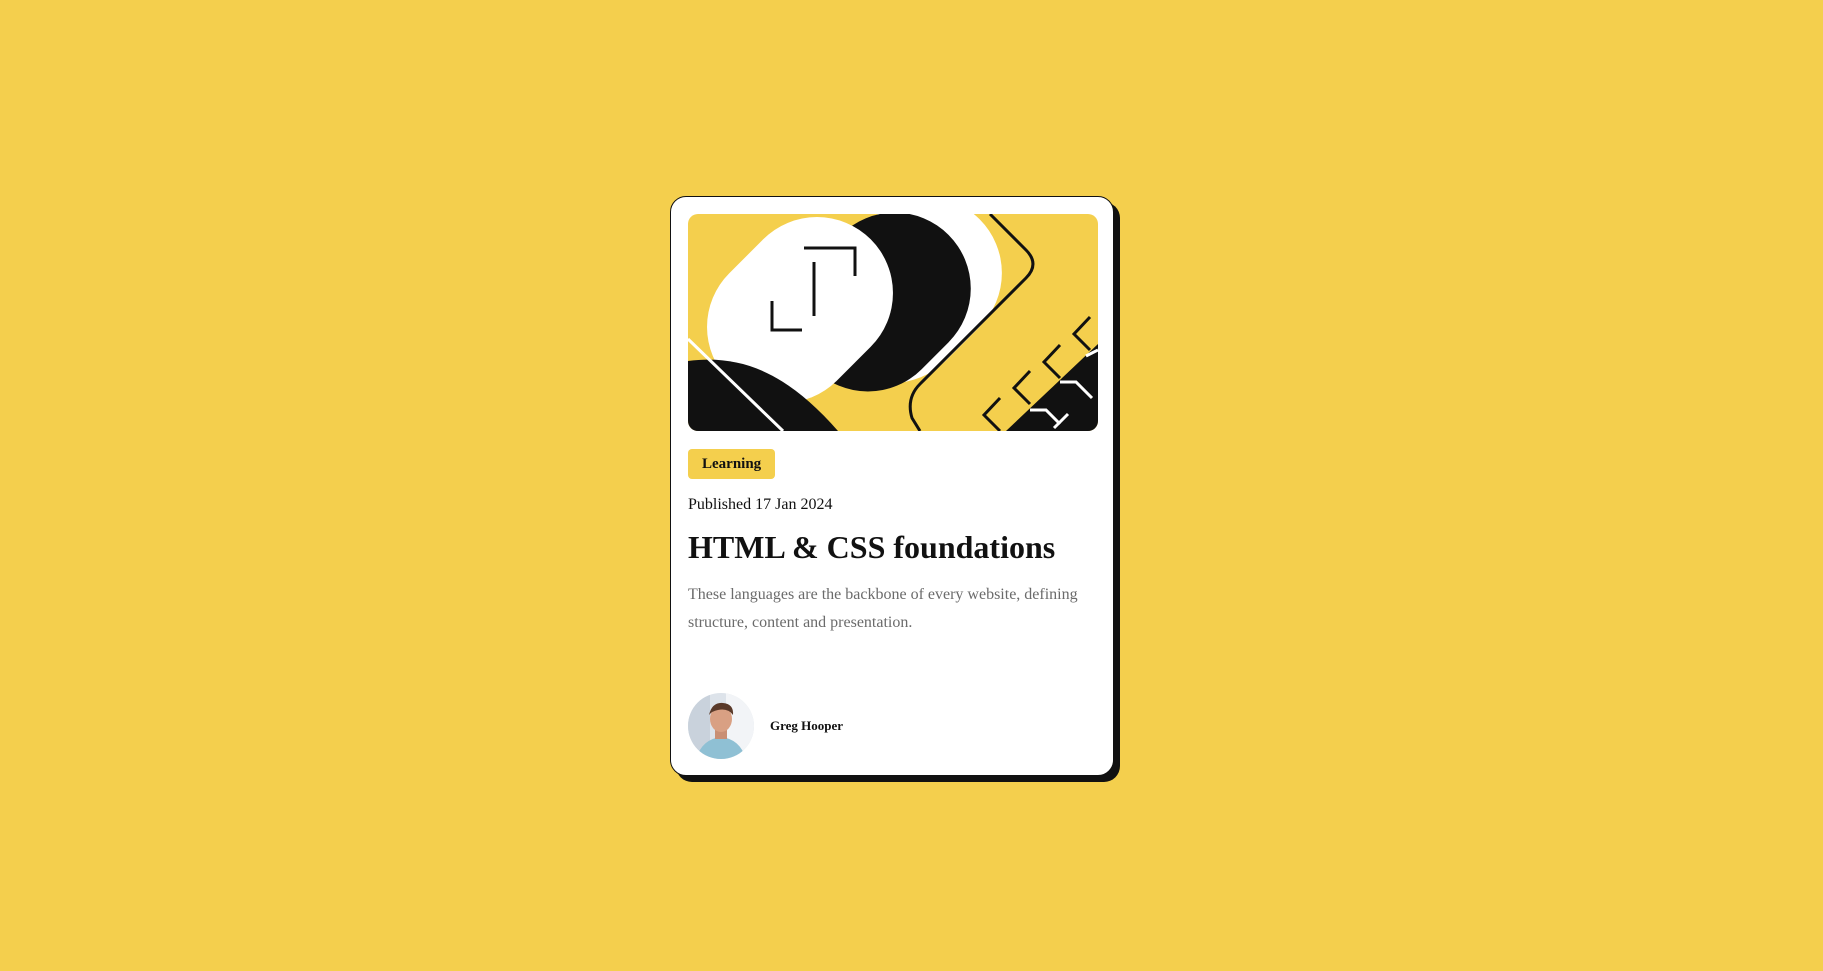 This screenshot has width=1823, height=971. Describe the element at coordinates (806, 726) in the screenshot. I see `author-name: Greg Hooper` at that location.